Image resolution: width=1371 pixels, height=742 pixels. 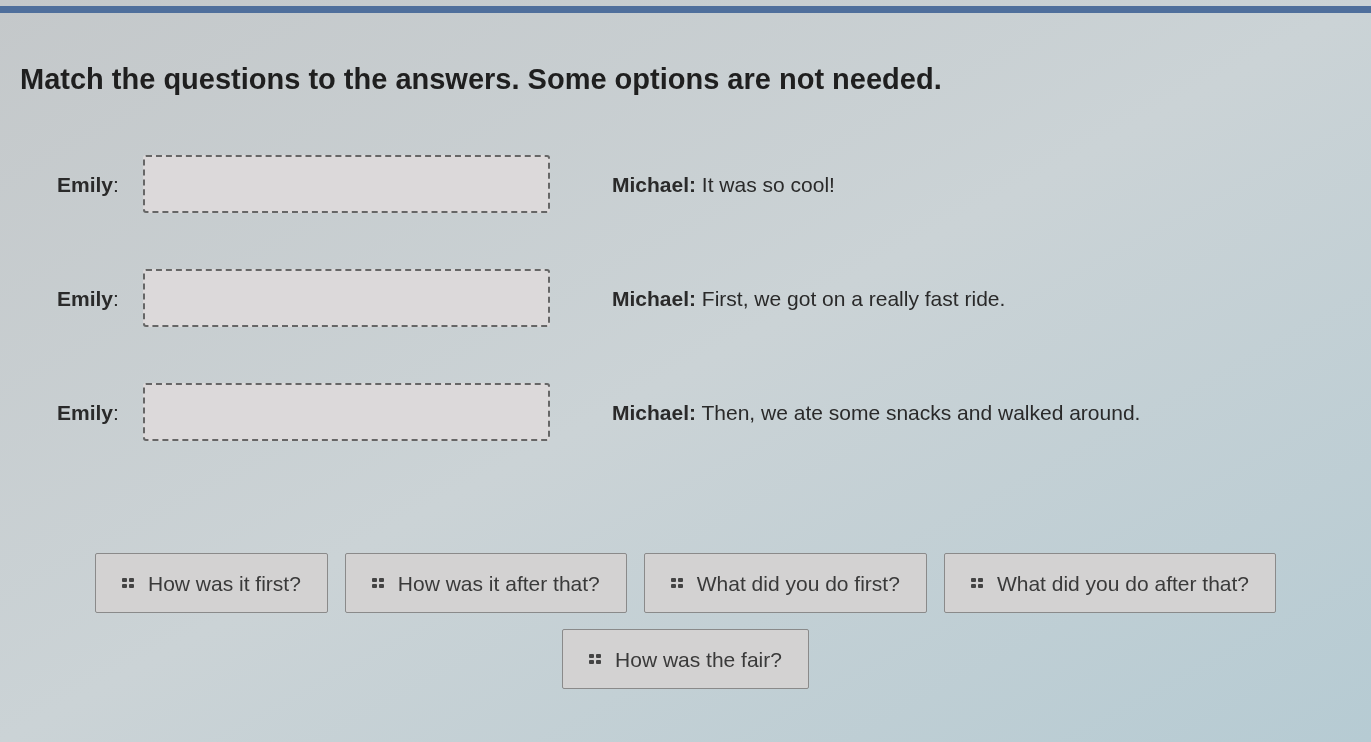 What do you see at coordinates (785, 583) in the screenshot?
I see `answer-option: What did you do first?` at bounding box center [785, 583].